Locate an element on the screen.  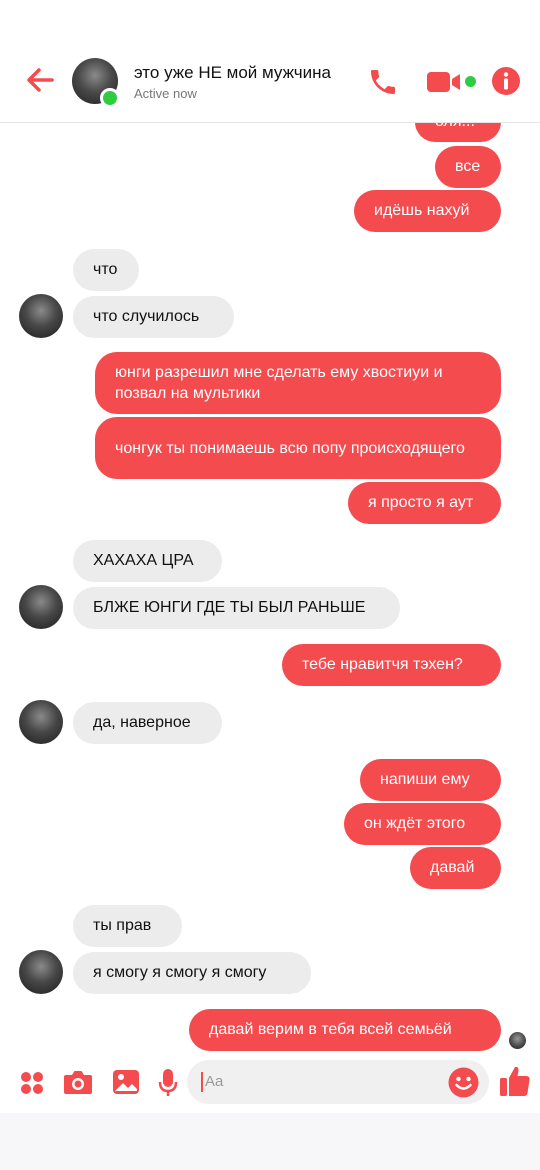
outgoing-message: давай верим в тебя всей семьёй is located at coordinates (345, 1030).